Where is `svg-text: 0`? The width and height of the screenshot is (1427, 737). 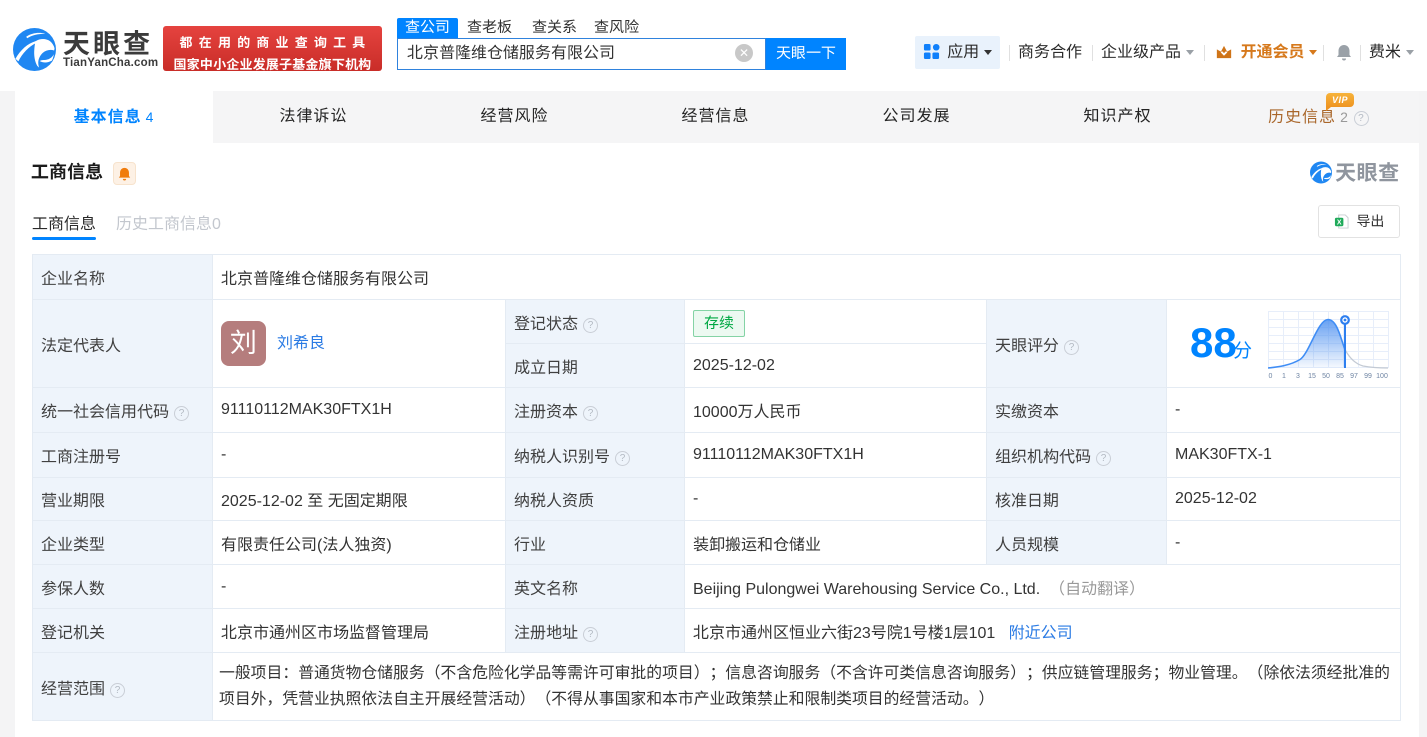
svg-text: 0 is located at coordinates (1271, 376).